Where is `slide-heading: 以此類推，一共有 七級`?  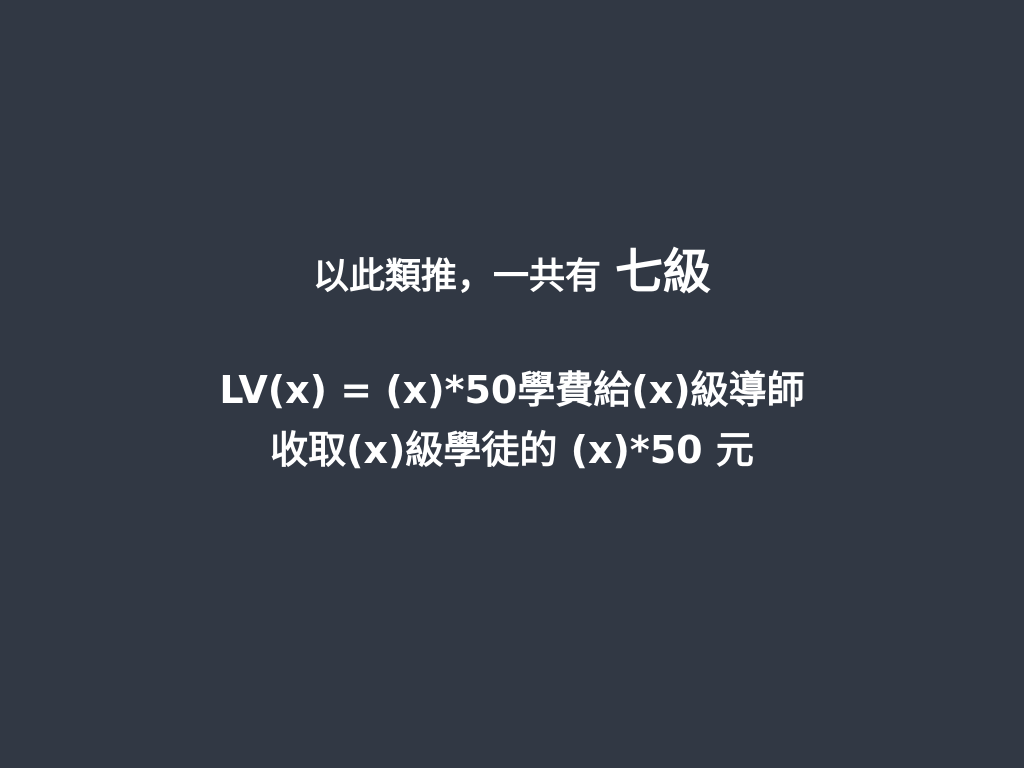
slide-heading: 以此類推，一共有 七級 is located at coordinates (512, 277).